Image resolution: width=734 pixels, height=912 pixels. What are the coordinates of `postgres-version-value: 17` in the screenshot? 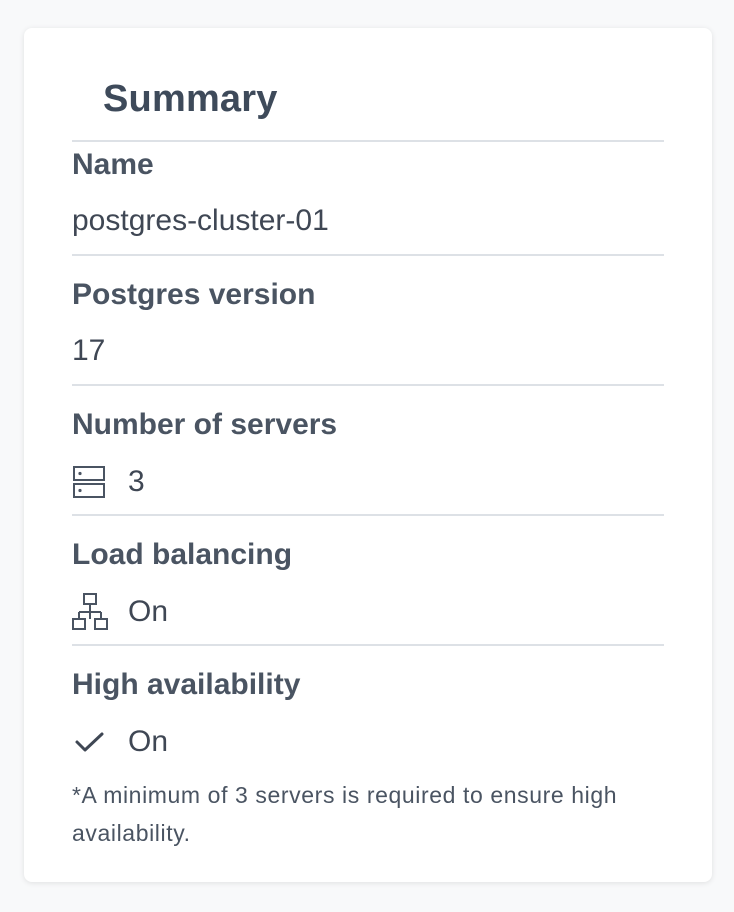 It's located at (89, 350).